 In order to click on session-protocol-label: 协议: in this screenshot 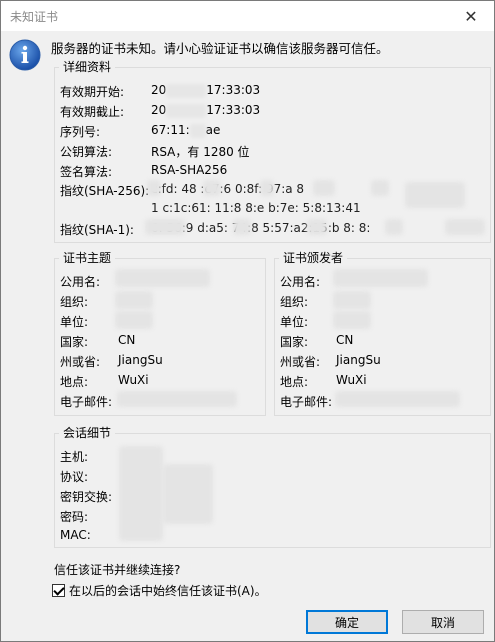, I will do `click(74, 477)`.